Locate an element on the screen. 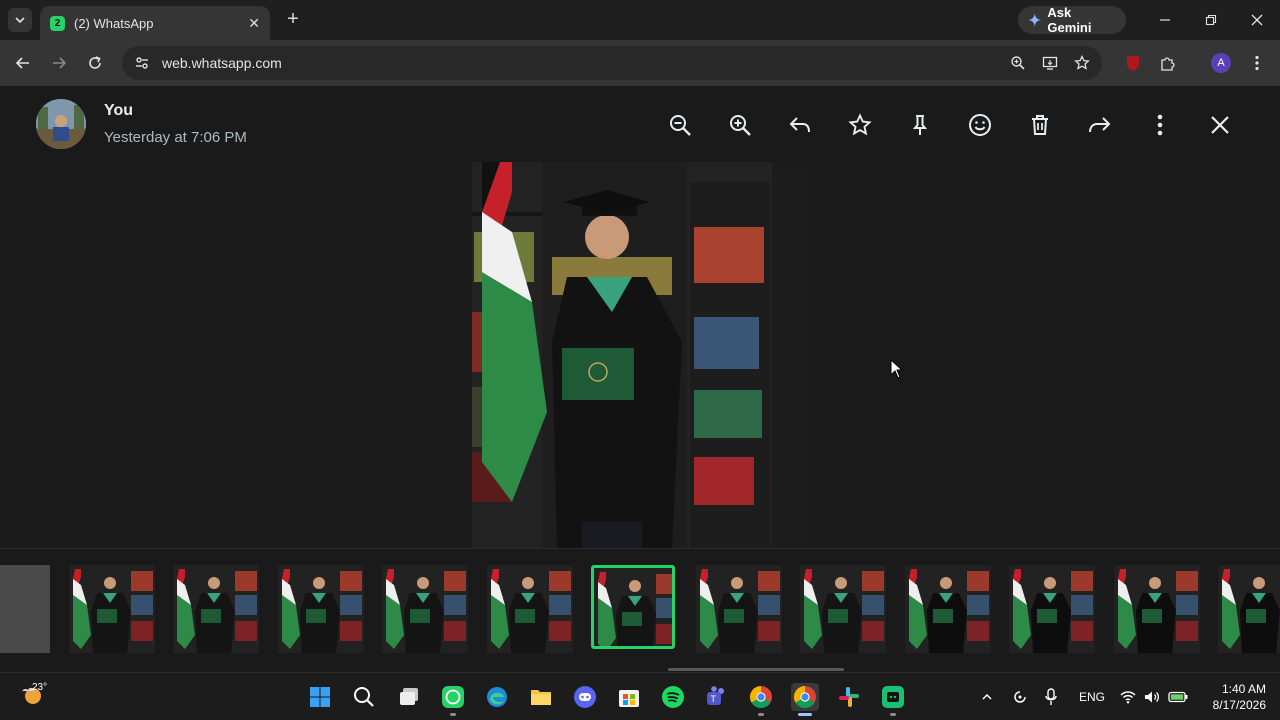 Image resolution: width=1280 pixels, height=720 pixels. zoom-indicator-icon is located at coordinates (1018, 63).